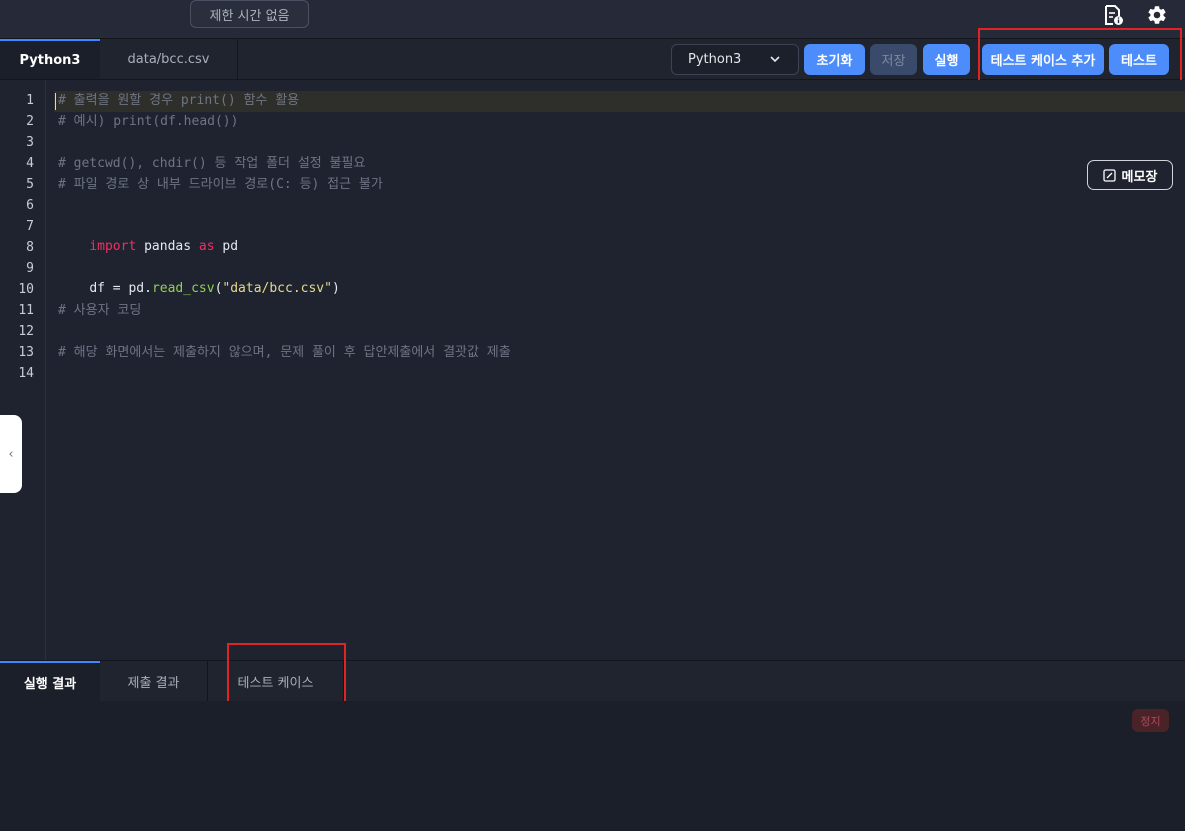 This screenshot has height=831, width=1185. What do you see at coordinates (26, 310) in the screenshot?
I see `line-number: 11` at bounding box center [26, 310].